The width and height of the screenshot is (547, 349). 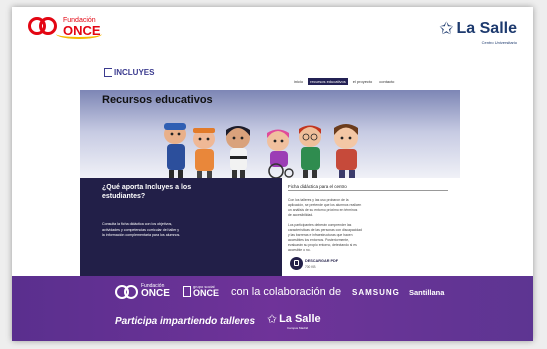 I want to click on hero-characters-illustration, so click(x=261, y=150).